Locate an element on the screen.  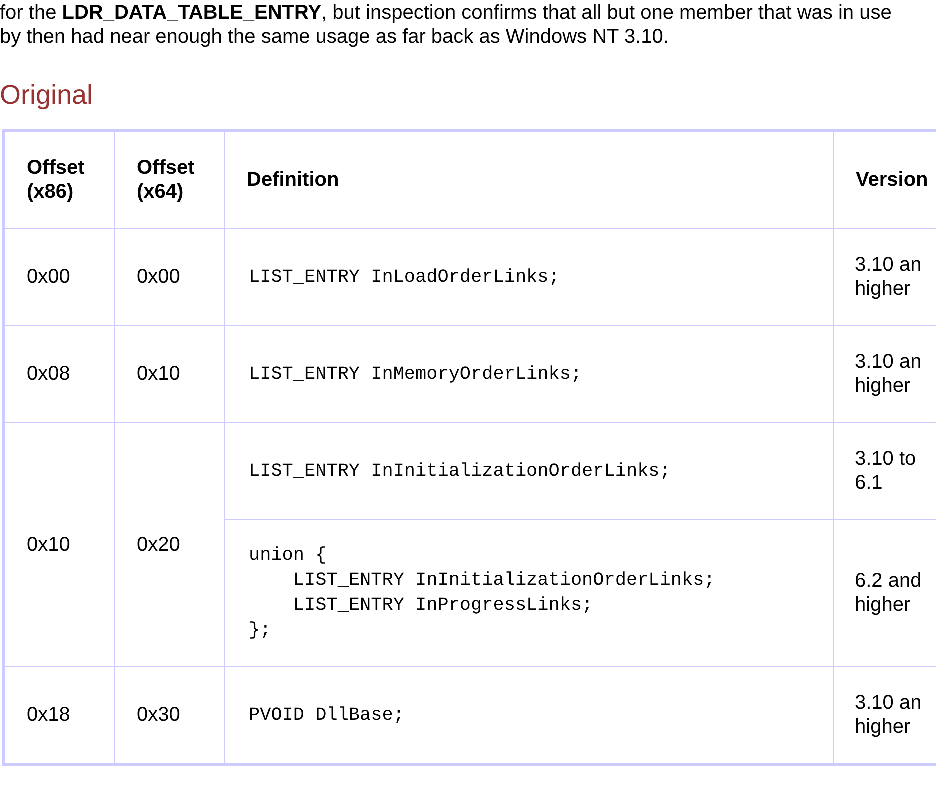
code-definition: PVOID DllBase; is located at coordinates (326, 716).